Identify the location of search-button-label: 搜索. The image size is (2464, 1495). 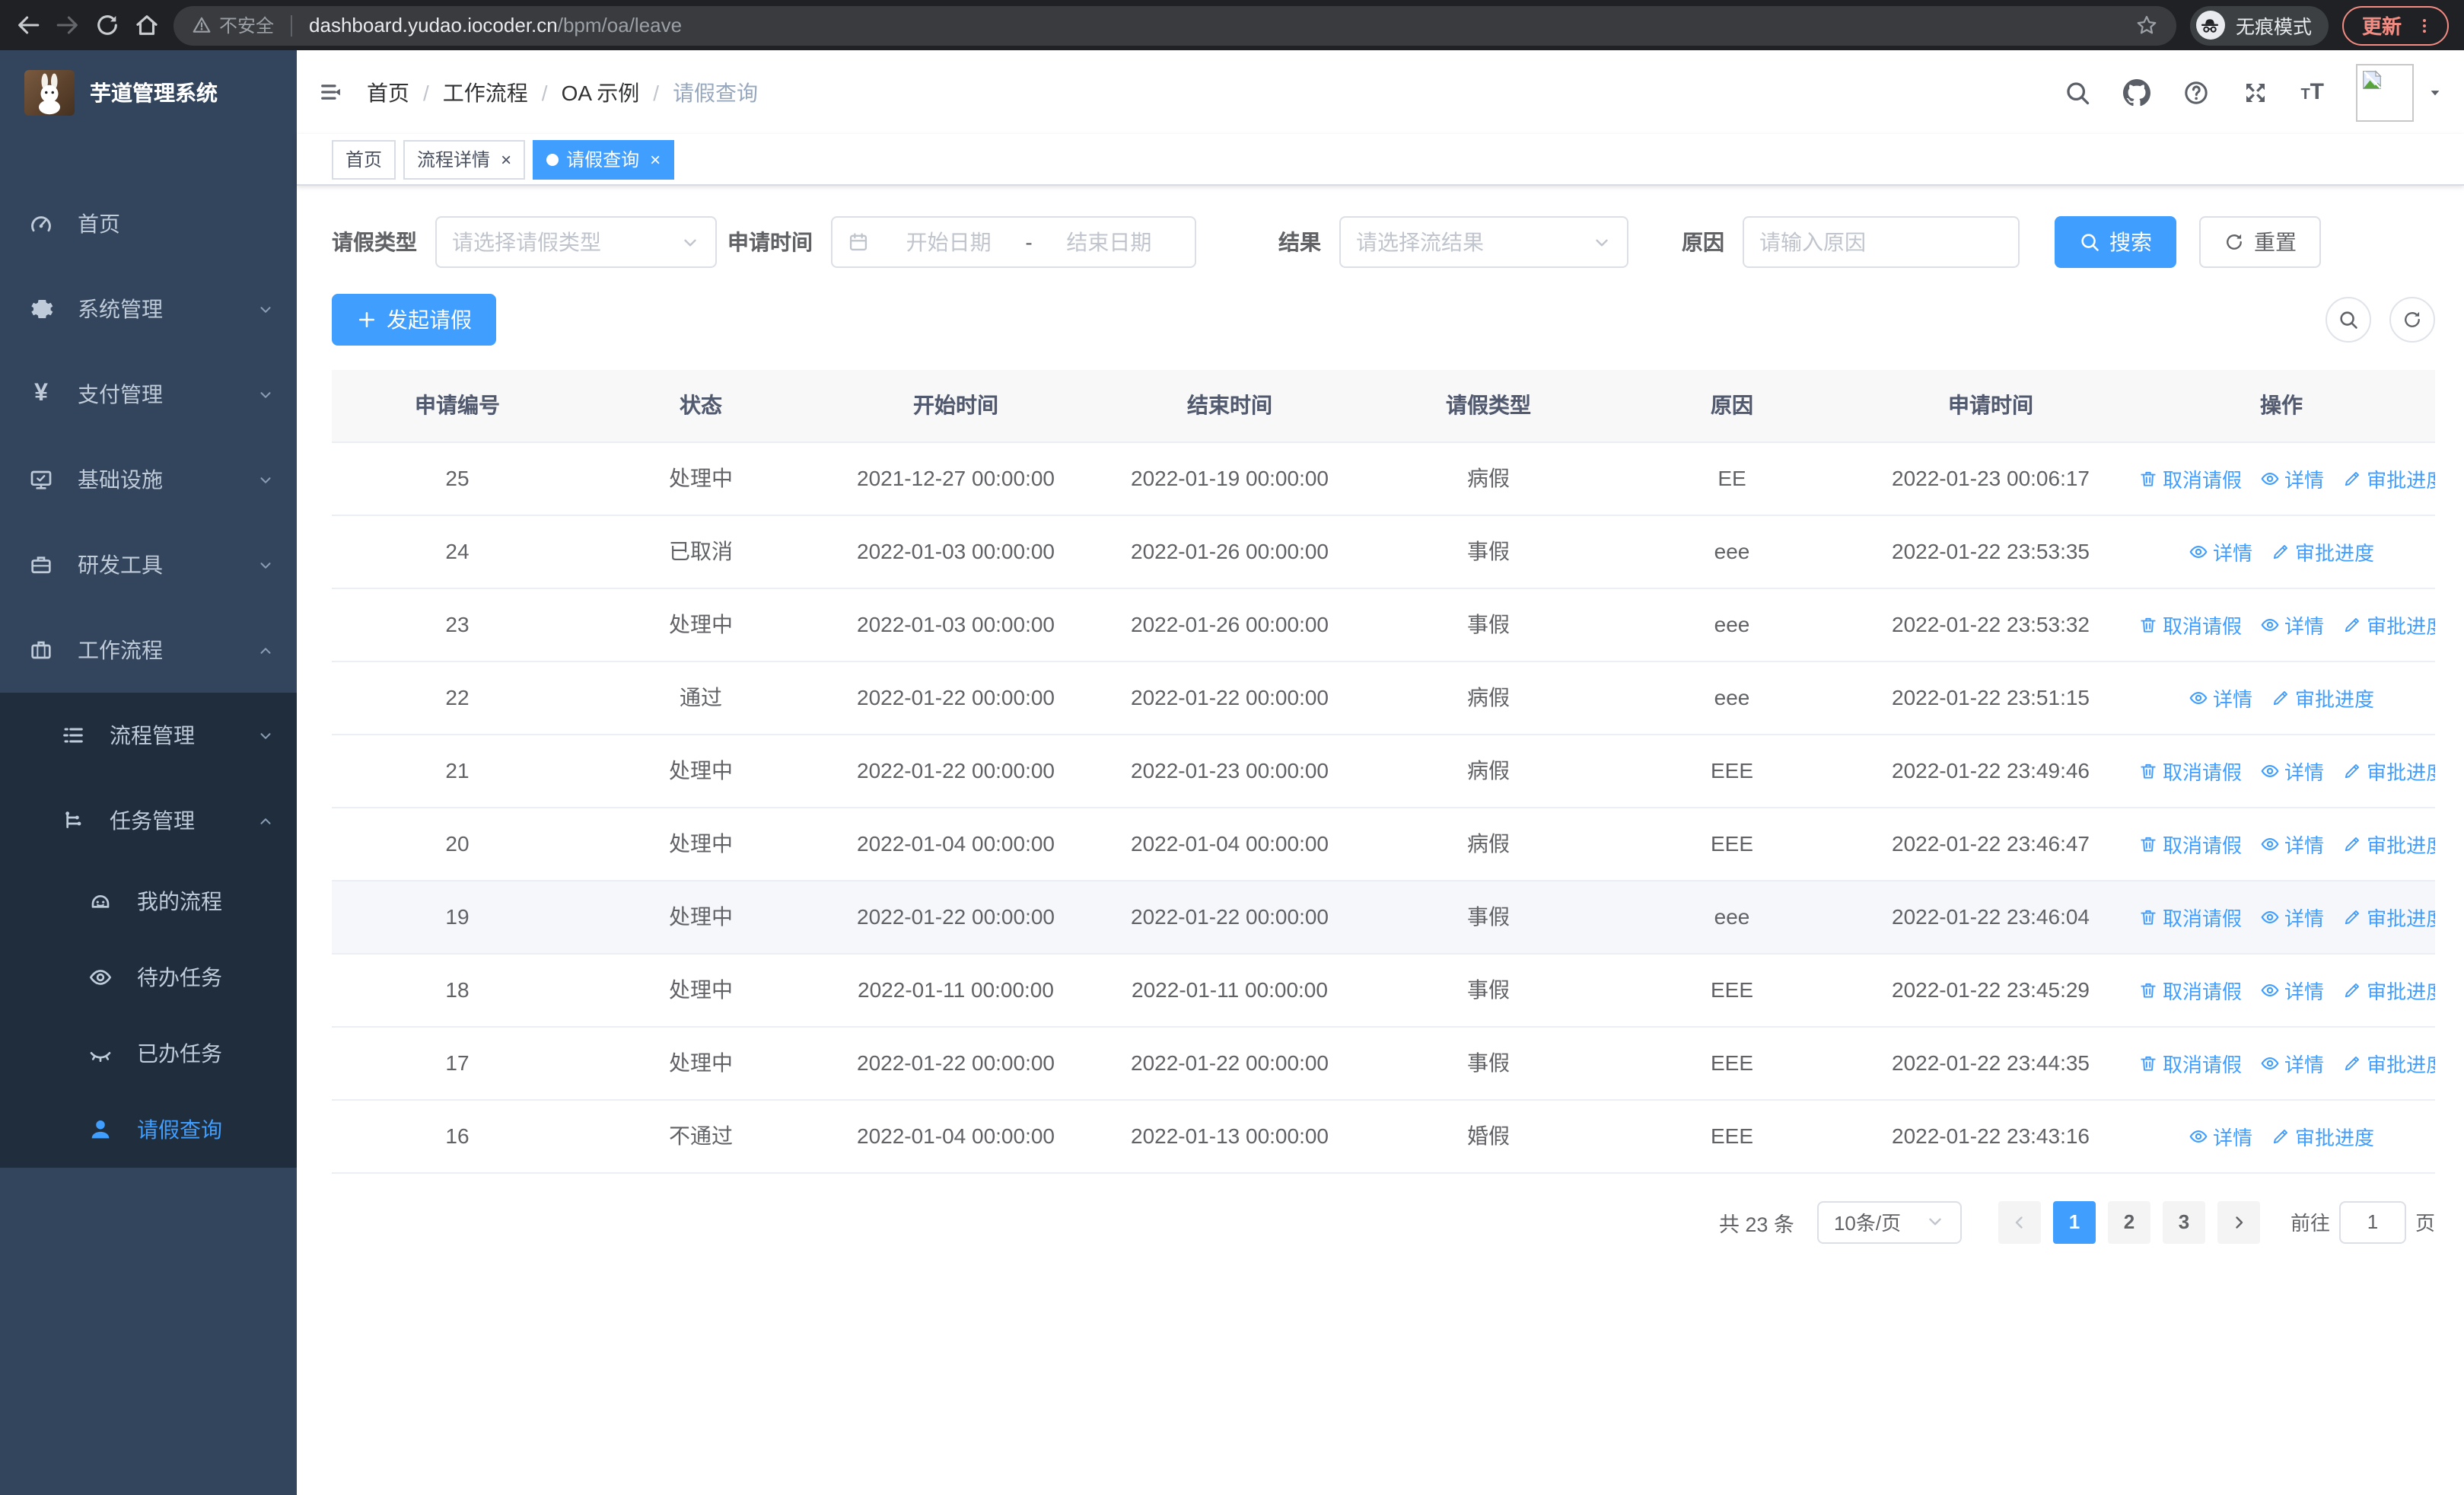
(2130, 242).